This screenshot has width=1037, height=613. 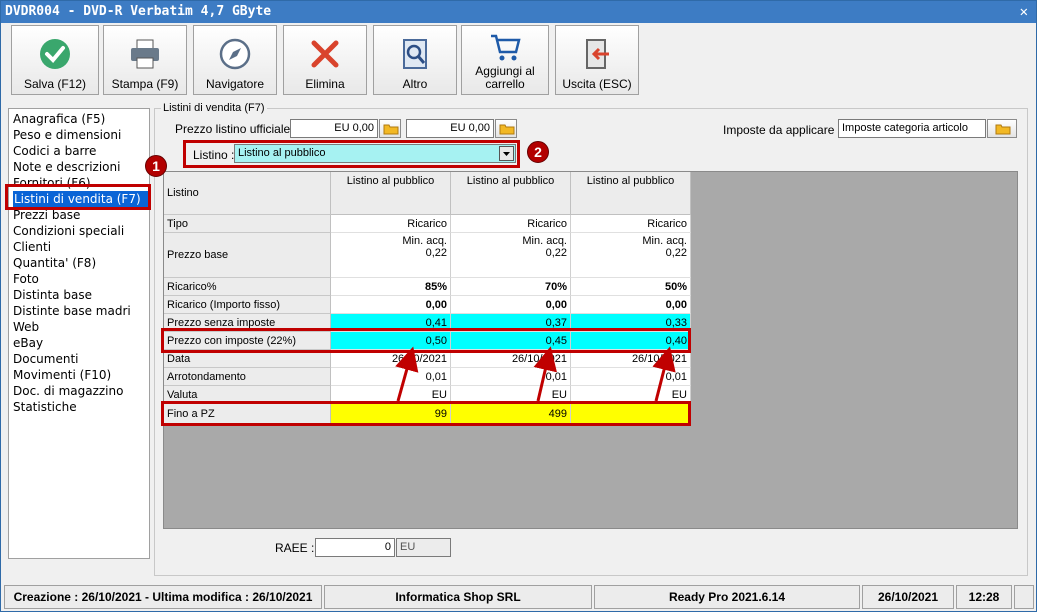 I want to click on sidebar-item: Prezzi base, so click(x=46, y=215).